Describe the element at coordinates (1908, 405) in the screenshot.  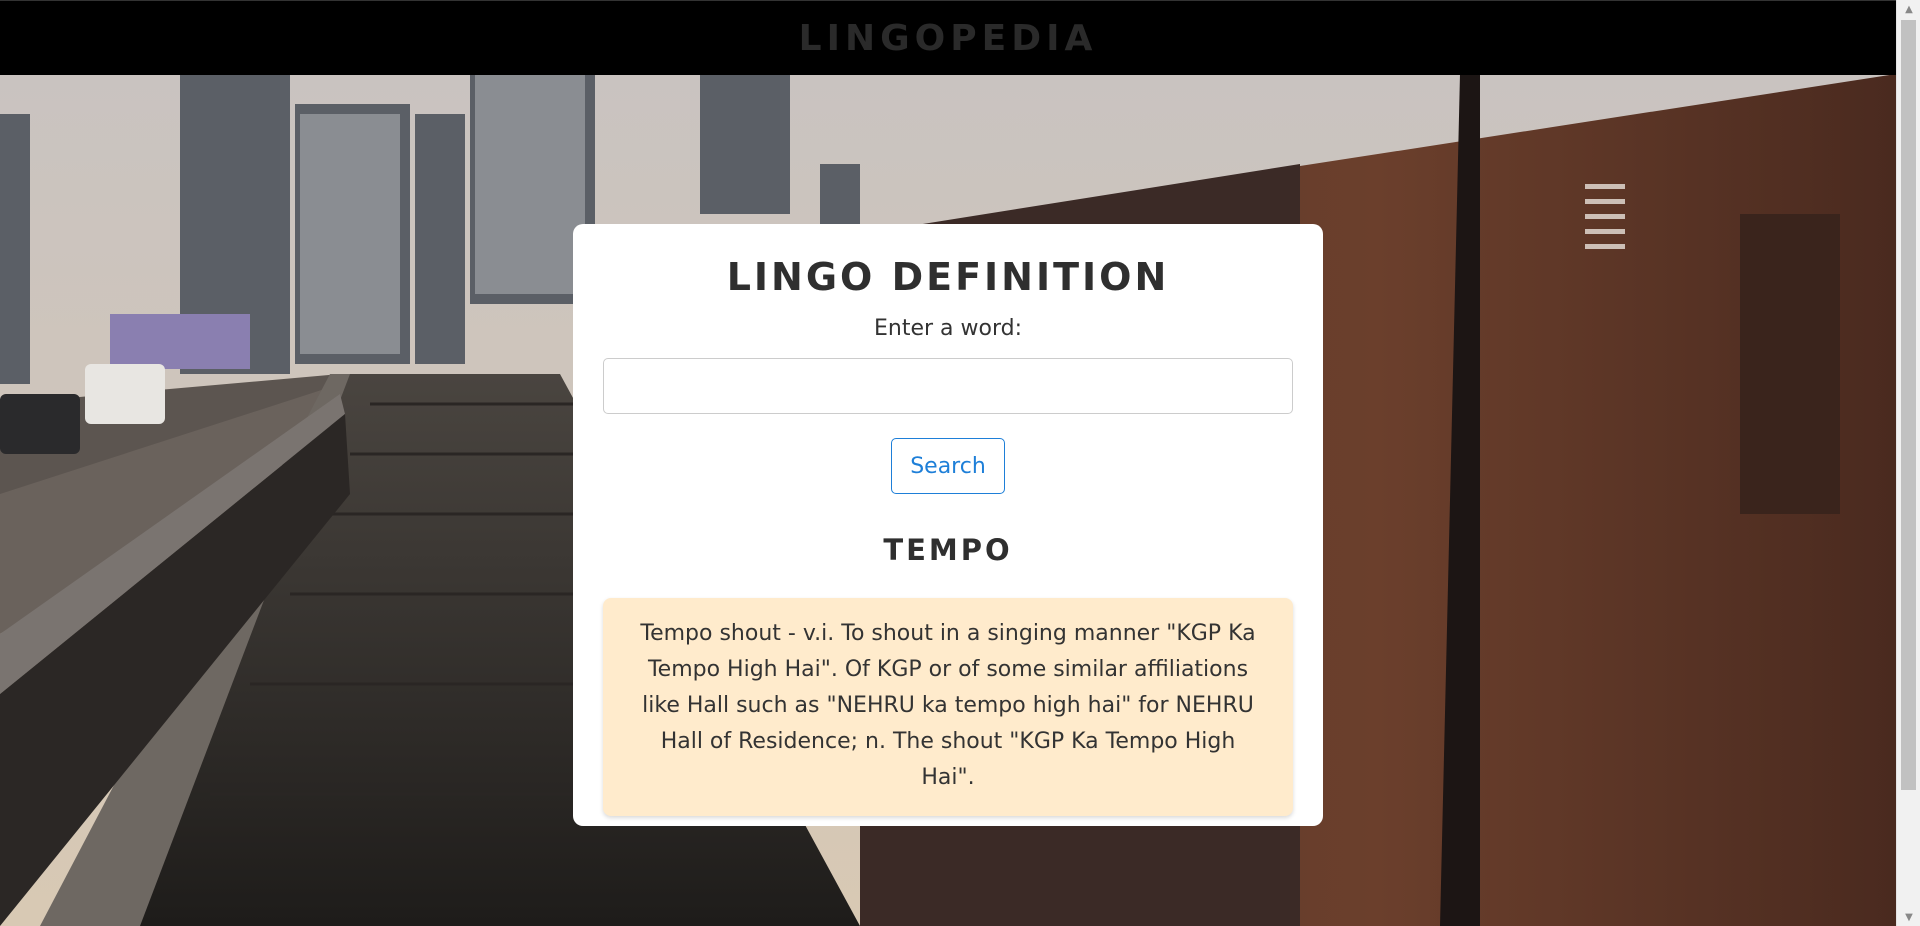
I see `scrollbar-thumb` at that location.